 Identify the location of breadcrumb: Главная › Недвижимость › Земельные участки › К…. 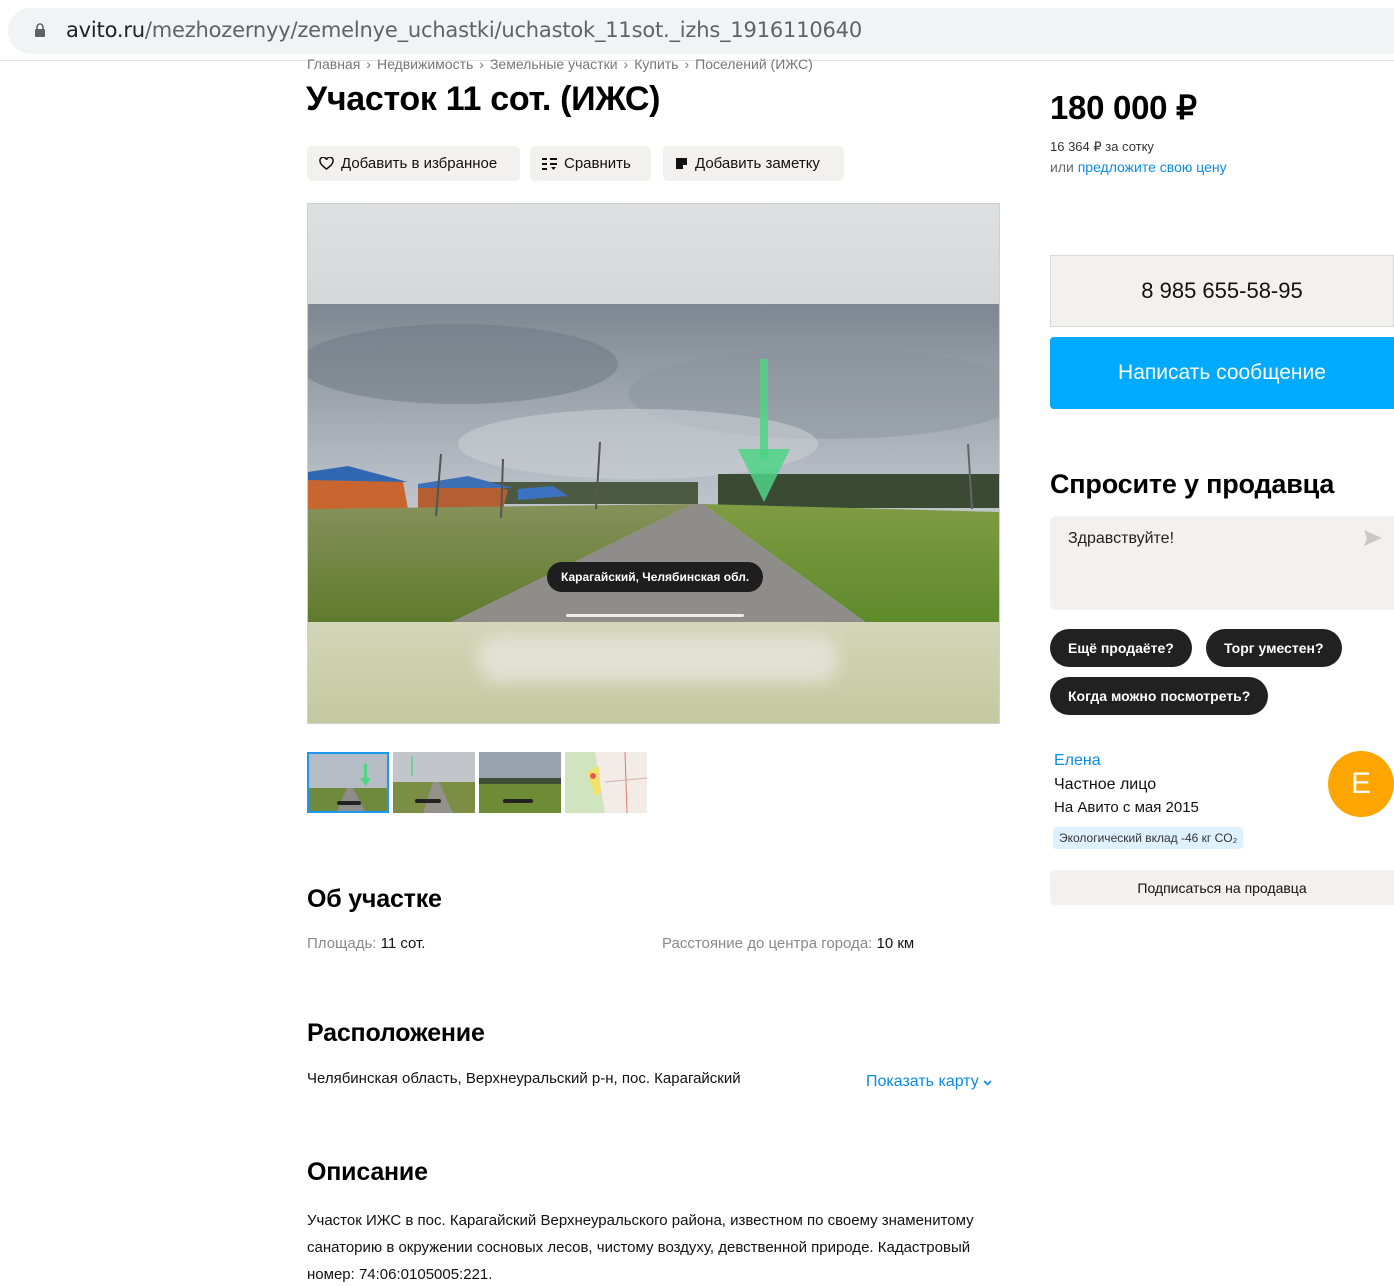
(560, 64).